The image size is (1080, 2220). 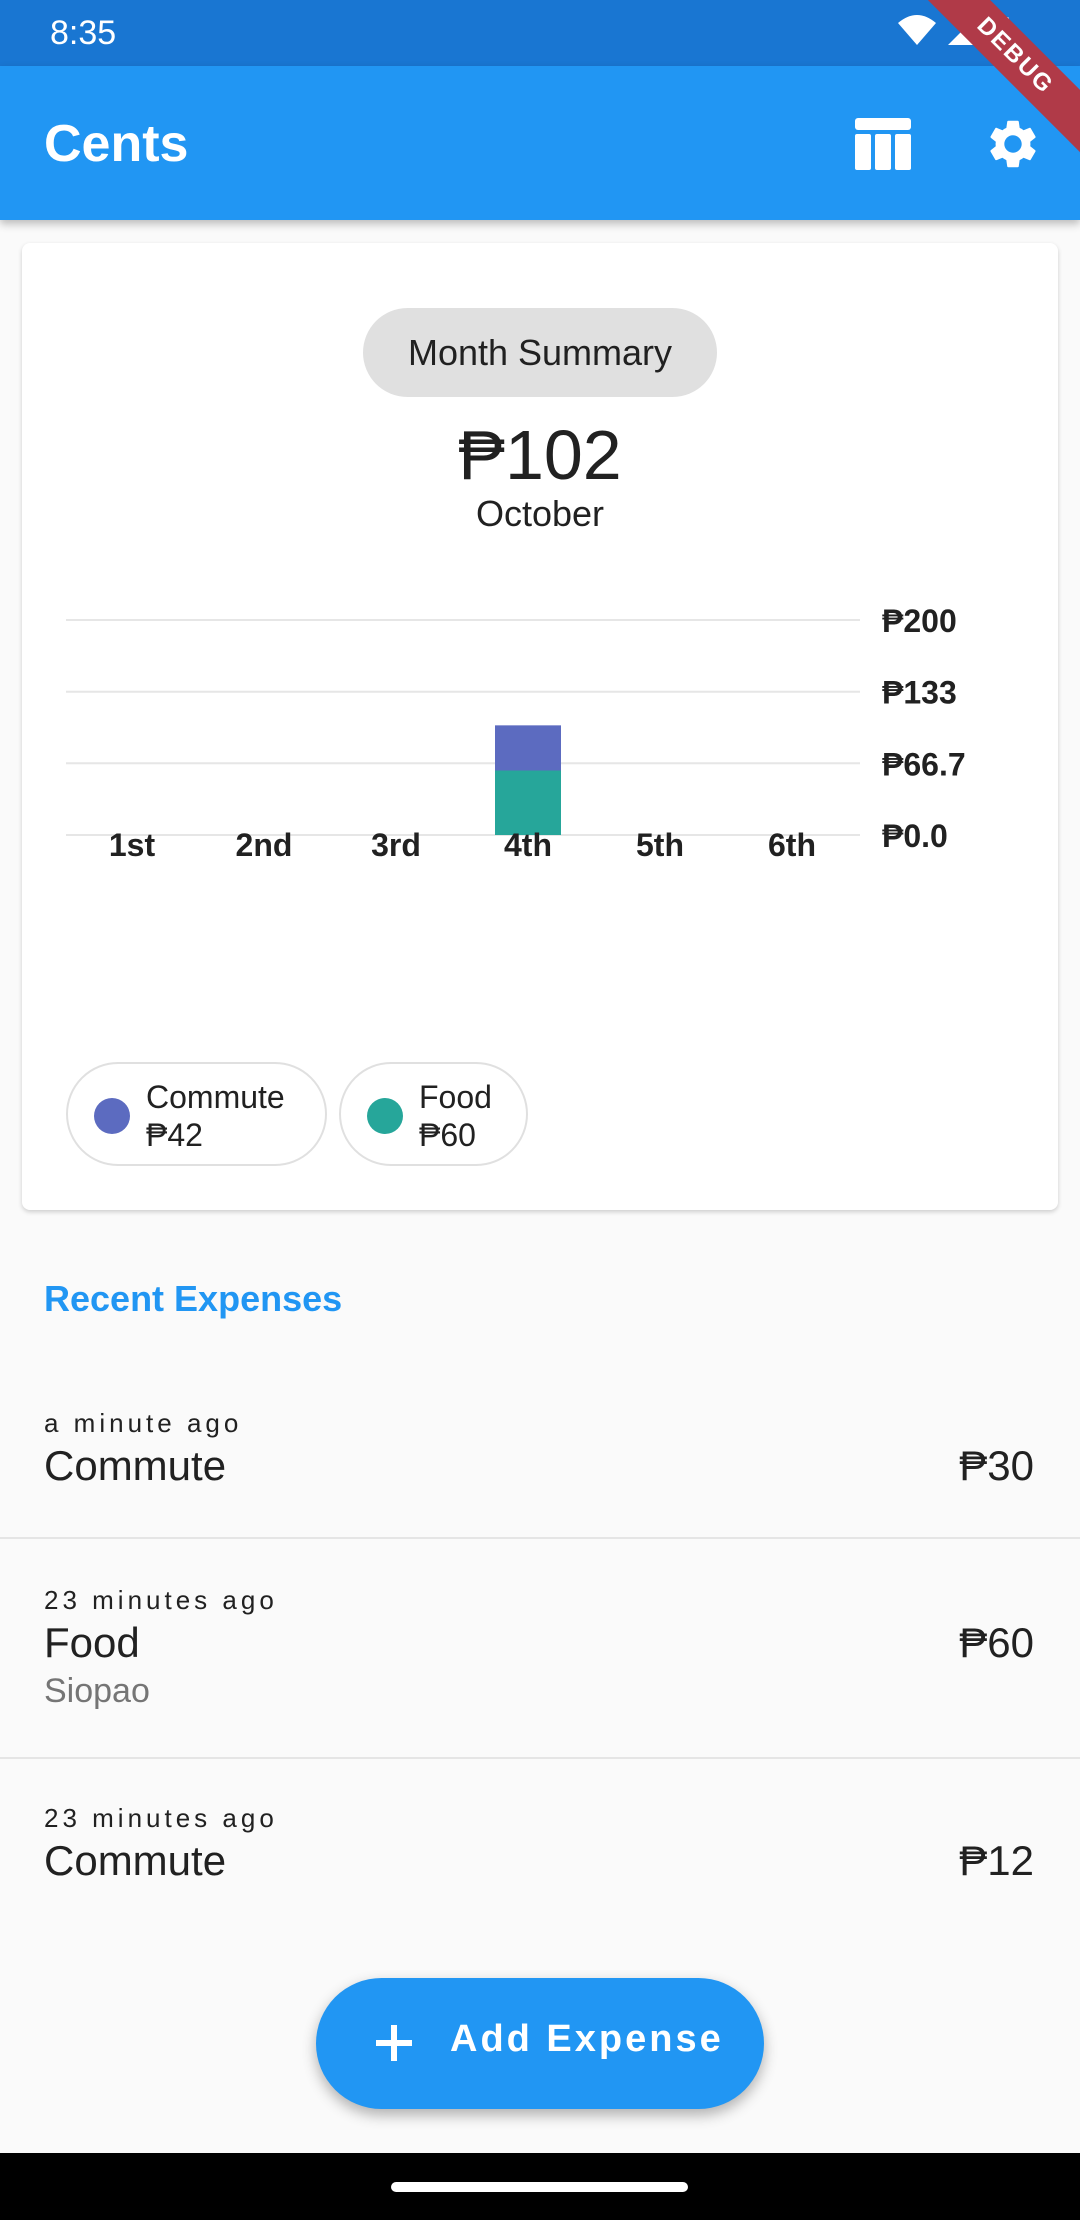 What do you see at coordinates (540, 352) in the screenshot?
I see `month-summary-chip: Month Summary` at bounding box center [540, 352].